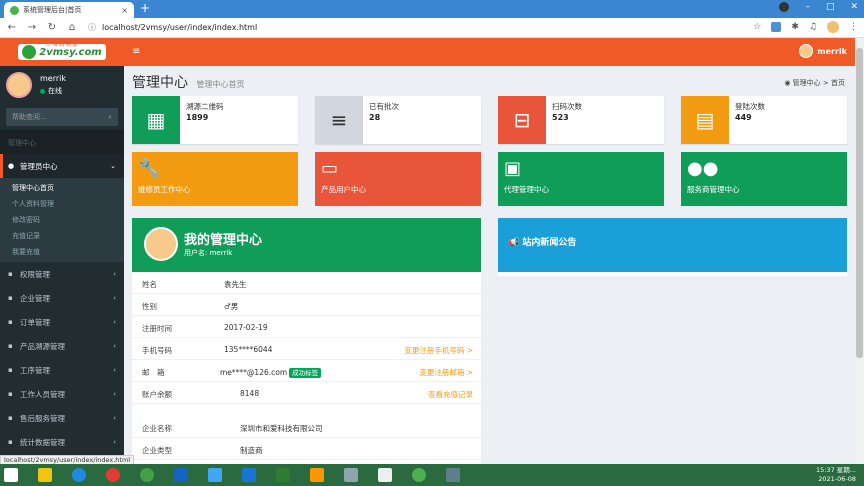 The height and width of the screenshot is (486, 864). Describe the element at coordinates (306, 327) in the screenshot. I see `profile-row-regdate: 注册时间 2017-02-19` at that location.